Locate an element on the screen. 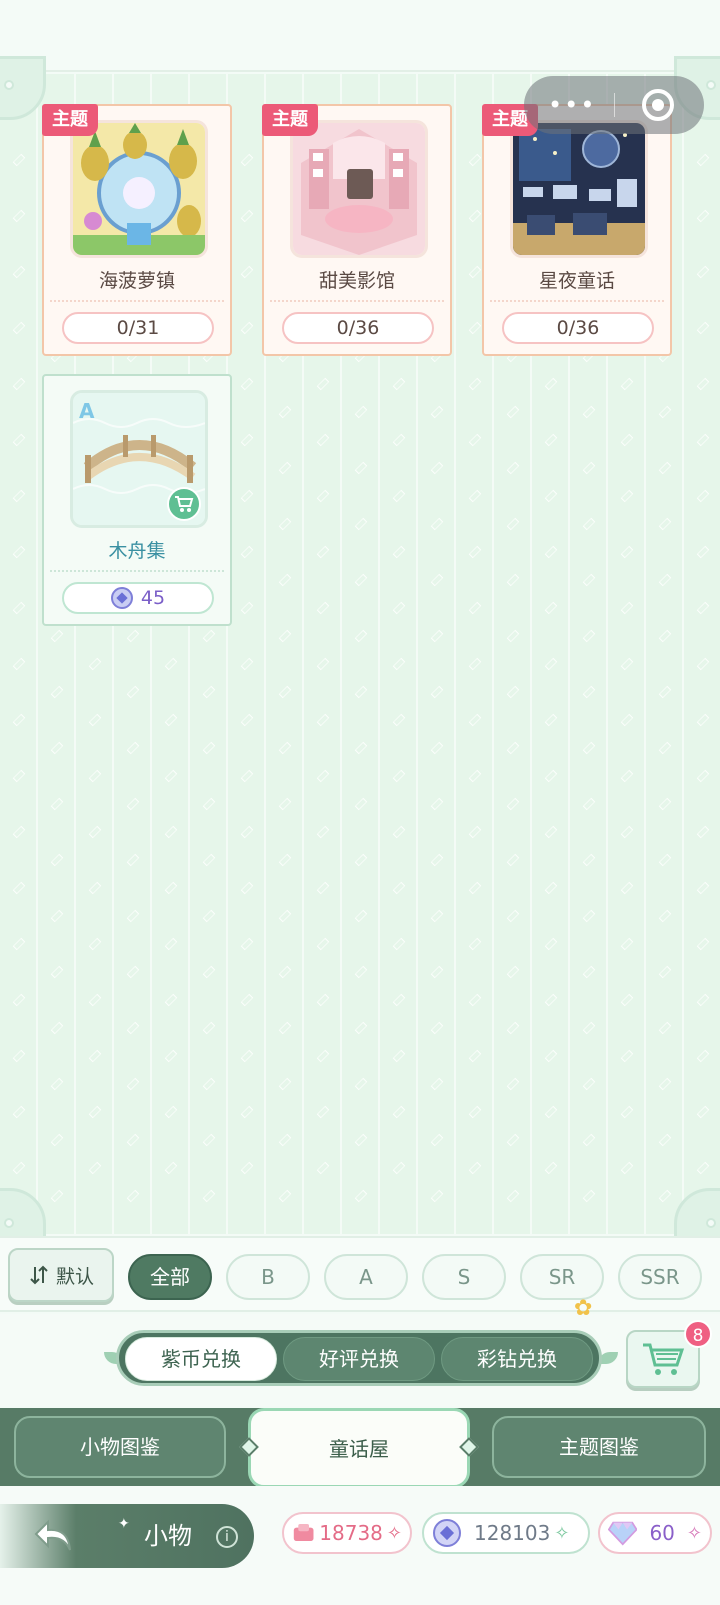  sparkle-icon: ✦ is located at coordinates (124, 1524).